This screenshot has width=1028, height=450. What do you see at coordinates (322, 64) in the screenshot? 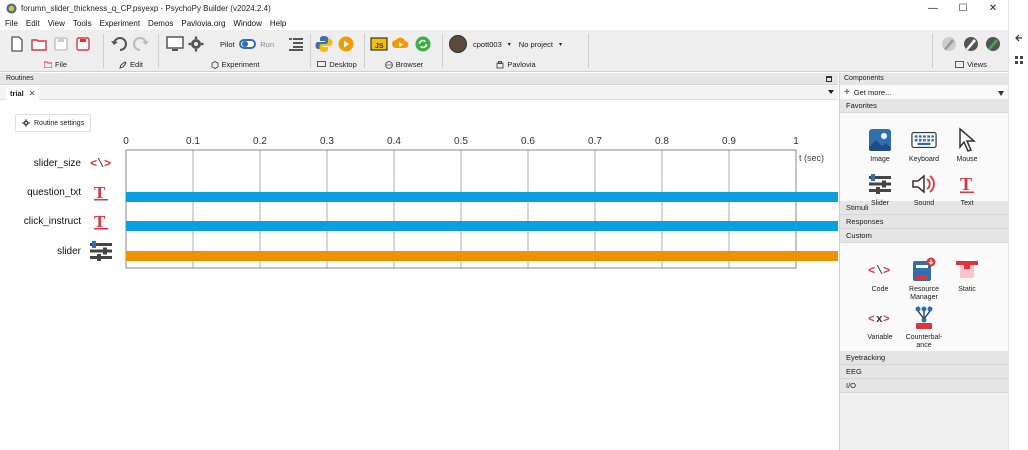
I see `desktop-small-icon` at bounding box center [322, 64].